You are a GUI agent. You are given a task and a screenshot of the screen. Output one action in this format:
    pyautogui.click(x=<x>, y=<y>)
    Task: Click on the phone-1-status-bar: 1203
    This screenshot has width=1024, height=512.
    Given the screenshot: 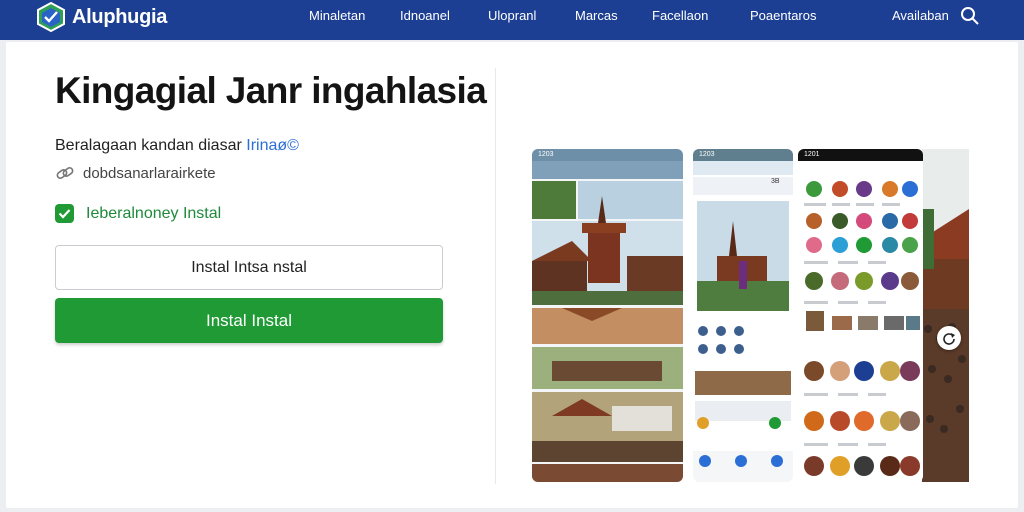 What is the action you would take?
    pyautogui.click(x=607, y=155)
    